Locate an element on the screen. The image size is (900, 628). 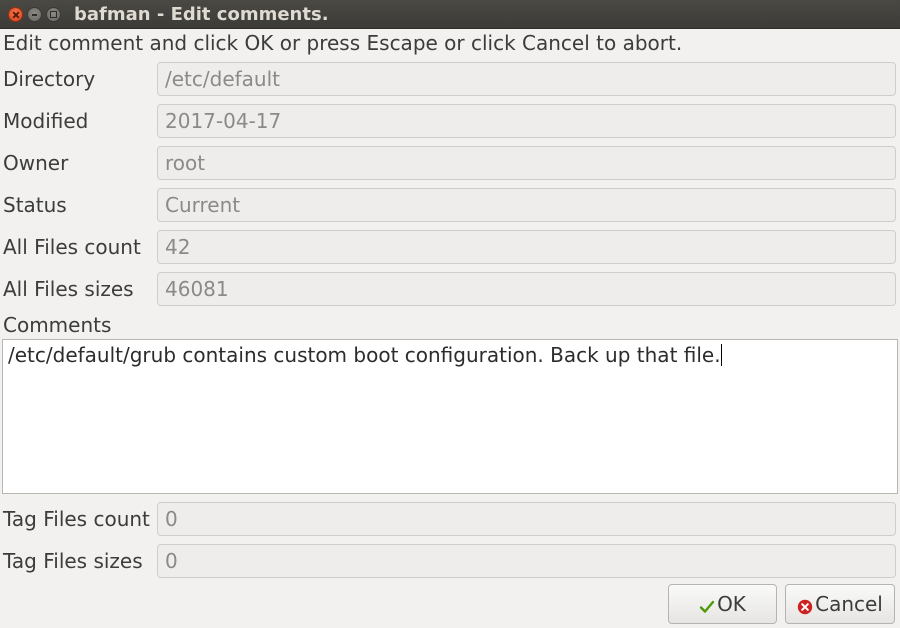
directory-field: /etc/default is located at coordinates (526, 79).